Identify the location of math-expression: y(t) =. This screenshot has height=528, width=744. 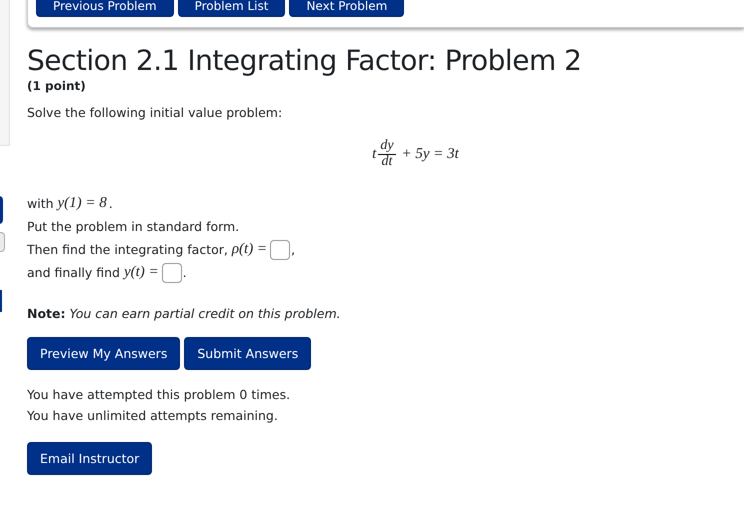
(141, 272).